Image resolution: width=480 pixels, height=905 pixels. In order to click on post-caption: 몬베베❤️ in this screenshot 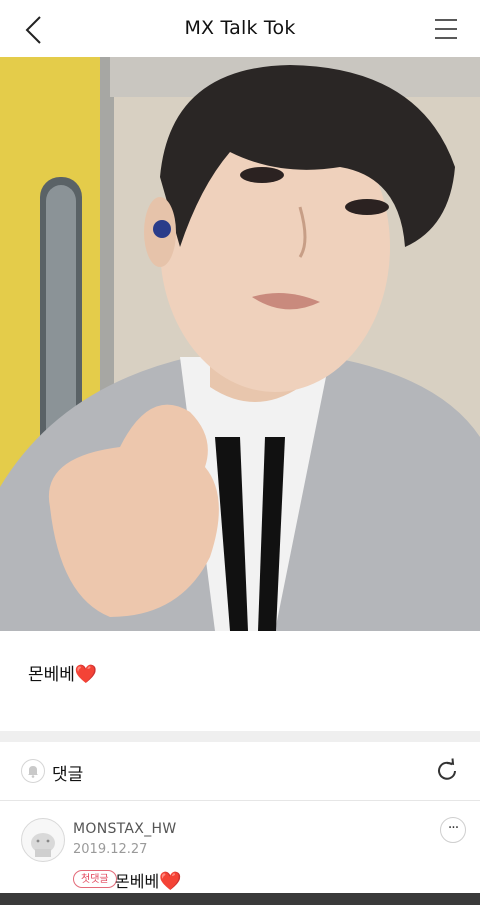, I will do `click(62, 672)`.